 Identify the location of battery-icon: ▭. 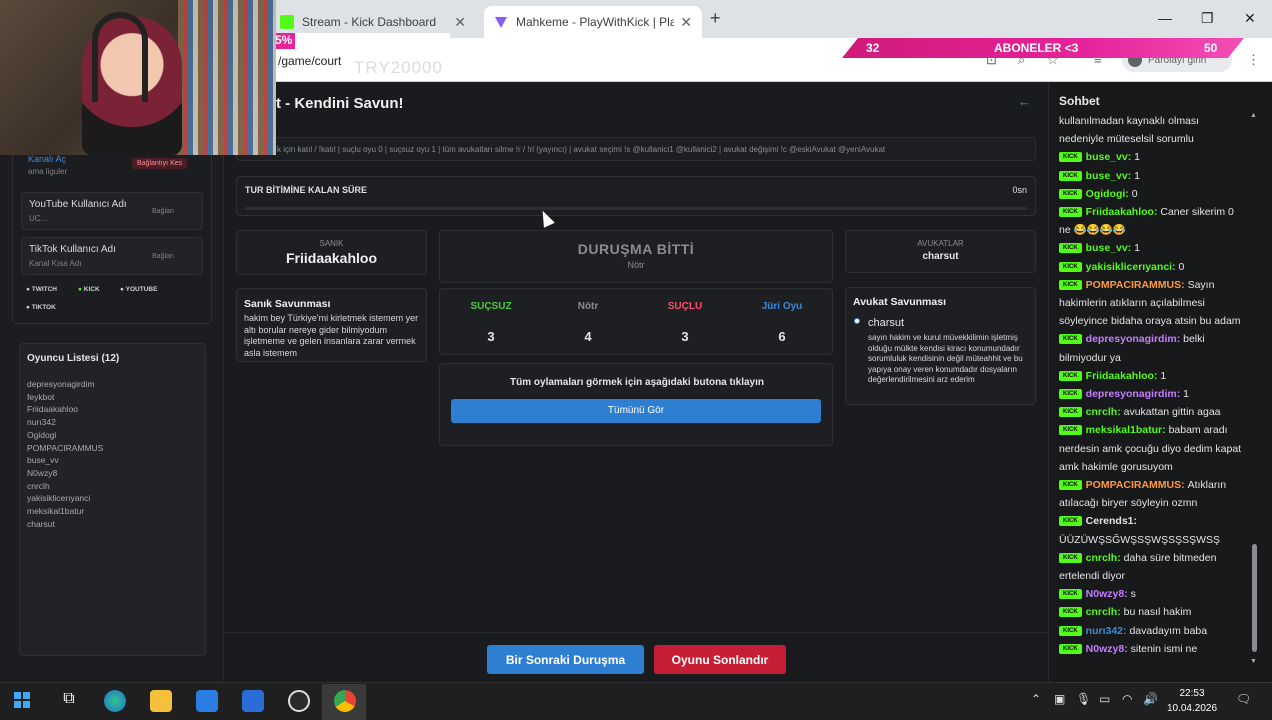
(1104, 699).